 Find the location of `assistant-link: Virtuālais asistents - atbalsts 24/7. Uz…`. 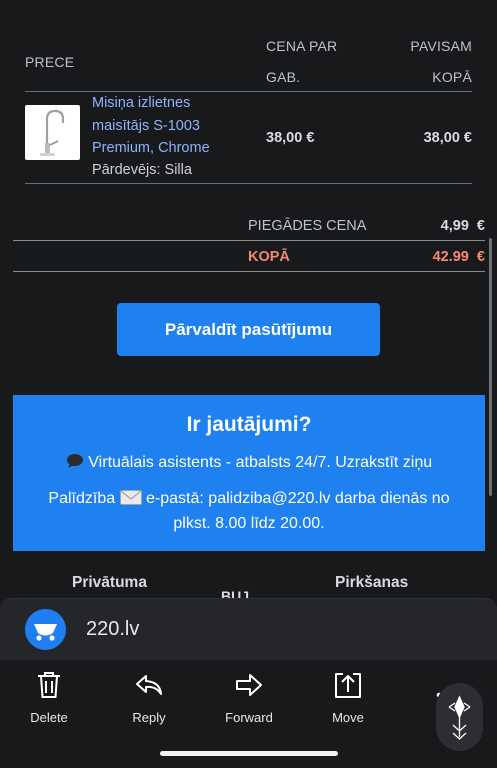

assistant-link: Virtuālais asistents - atbalsts 24/7. Uz… is located at coordinates (249, 463).